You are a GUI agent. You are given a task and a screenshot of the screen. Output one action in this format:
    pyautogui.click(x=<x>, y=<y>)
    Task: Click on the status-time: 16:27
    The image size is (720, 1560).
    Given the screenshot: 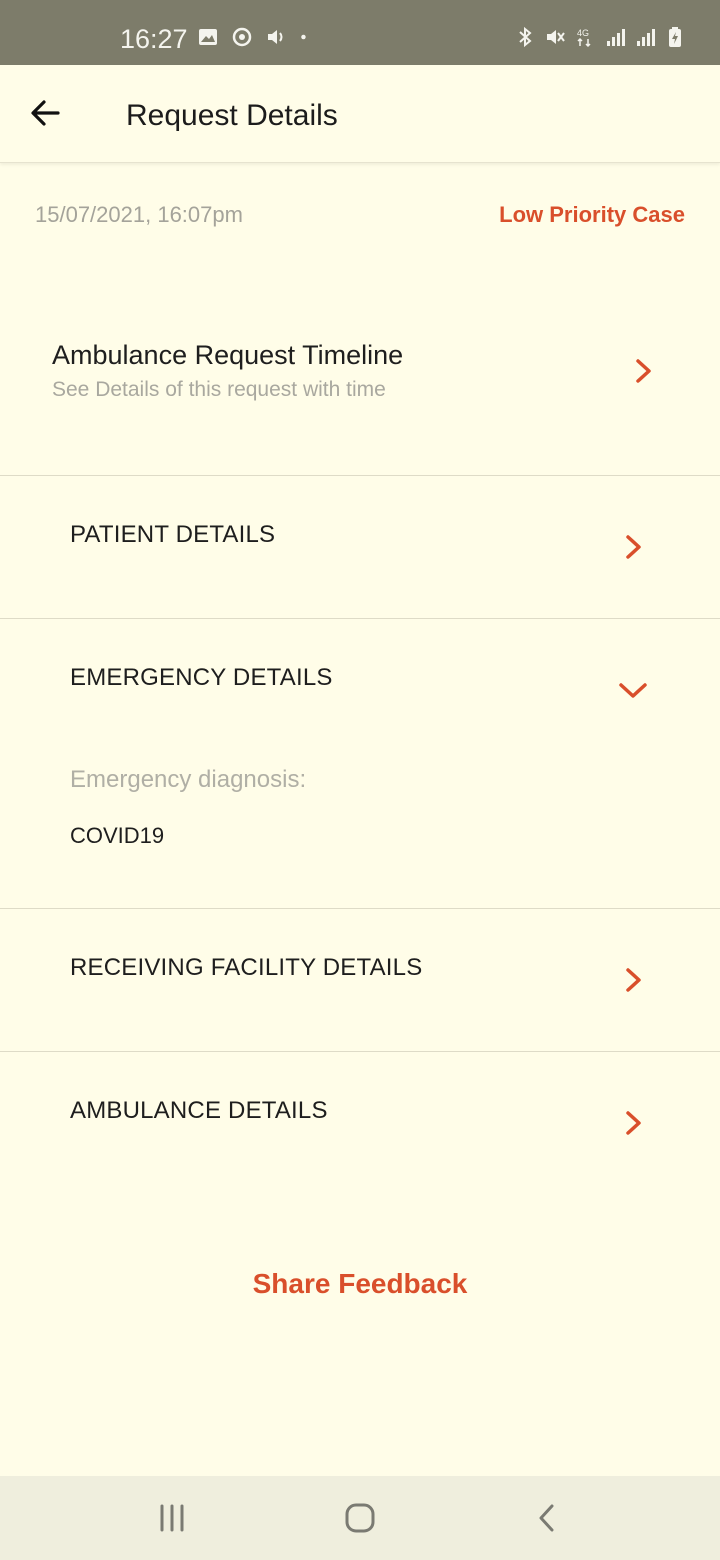 What is the action you would take?
    pyautogui.click(x=154, y=39)
    